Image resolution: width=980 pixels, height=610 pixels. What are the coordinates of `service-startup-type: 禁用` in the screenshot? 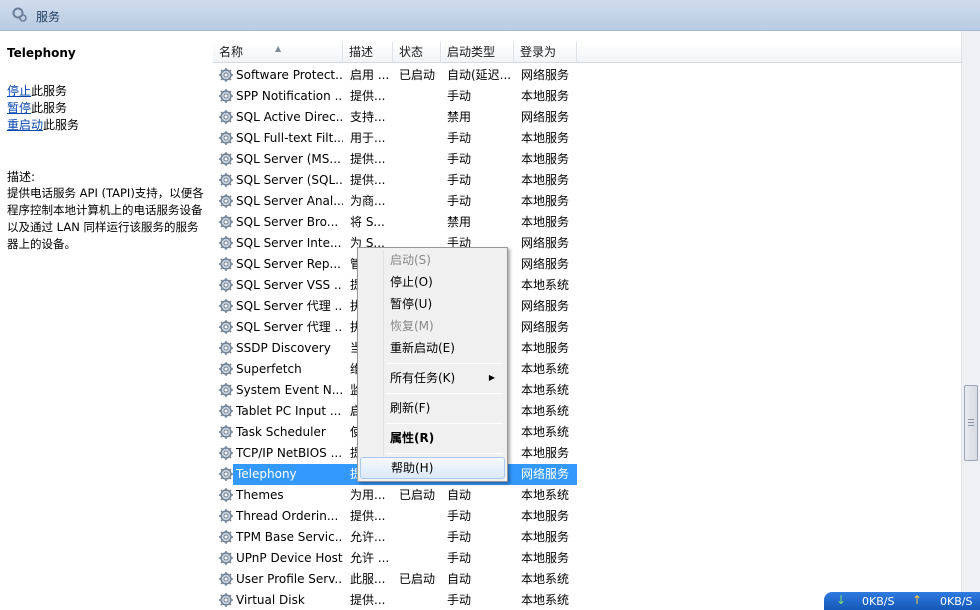 It's located at (459, 222).